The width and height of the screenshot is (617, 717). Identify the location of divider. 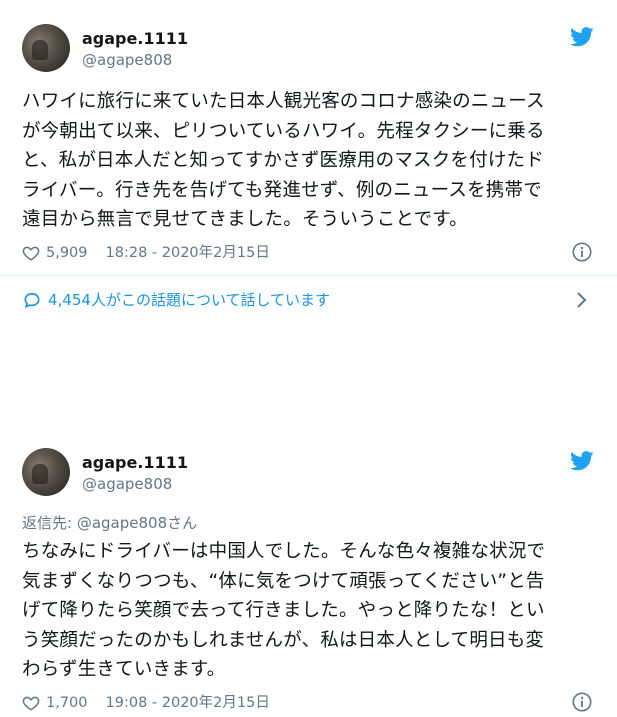
(308, 275).